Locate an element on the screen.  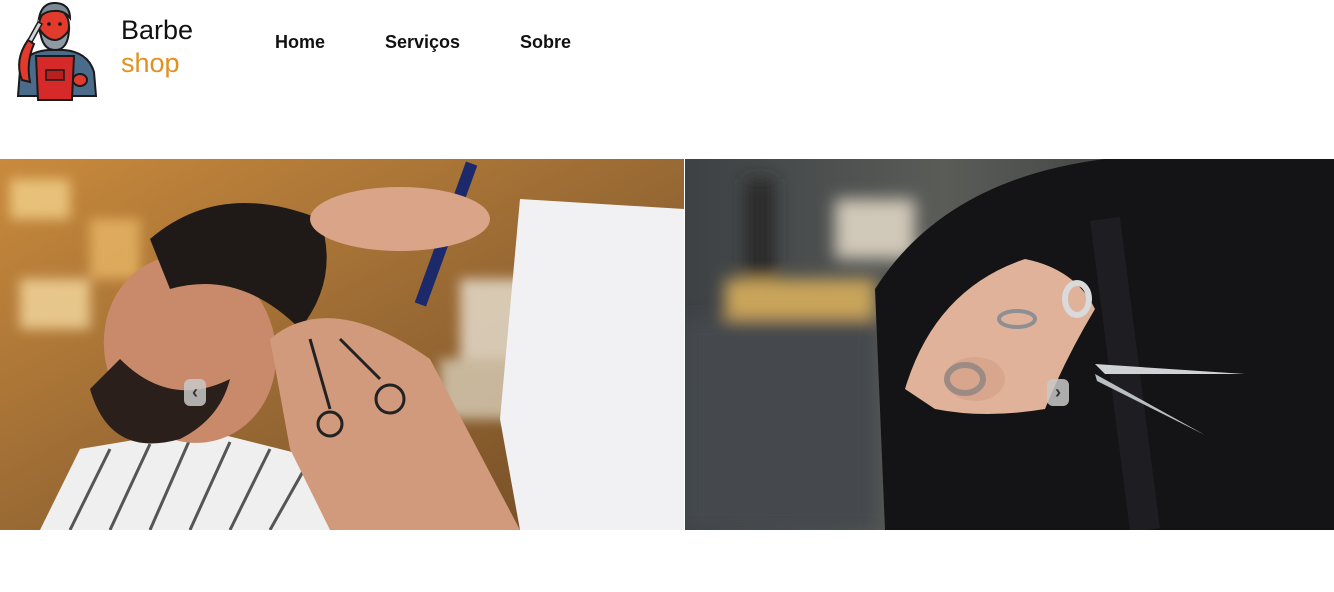
brand-line-1: Barbe is located at coordinates (157, 30).